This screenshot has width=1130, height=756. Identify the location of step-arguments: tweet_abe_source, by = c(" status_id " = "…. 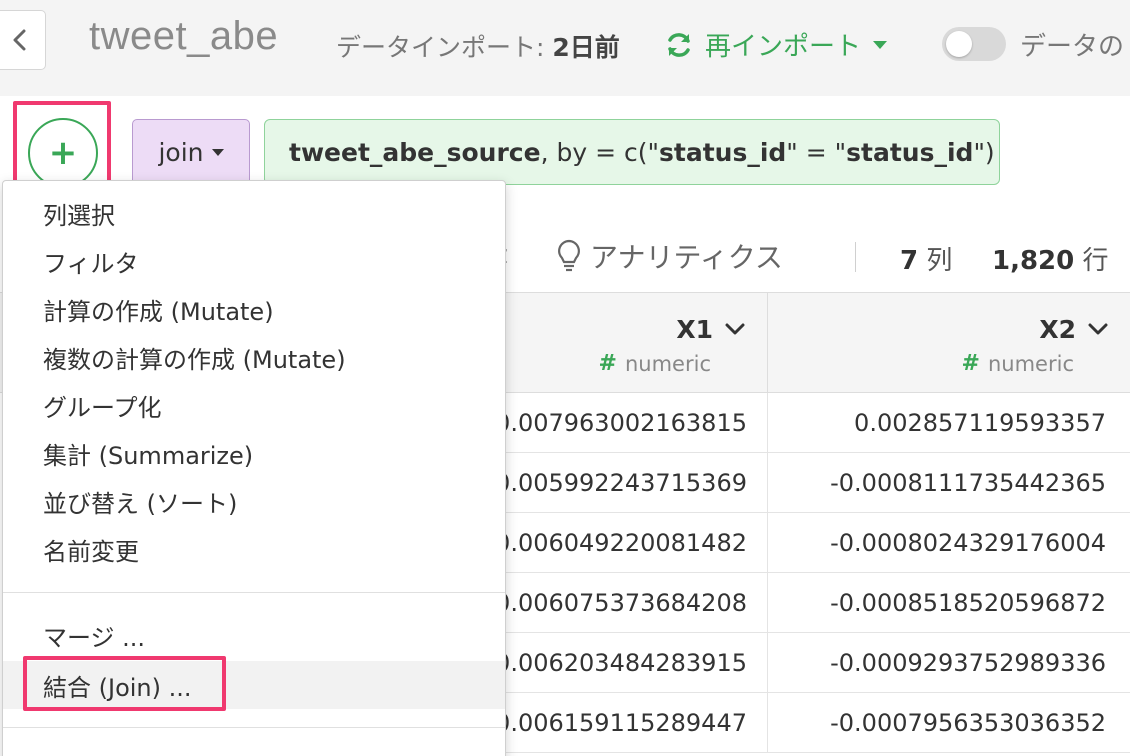
(632, 152).